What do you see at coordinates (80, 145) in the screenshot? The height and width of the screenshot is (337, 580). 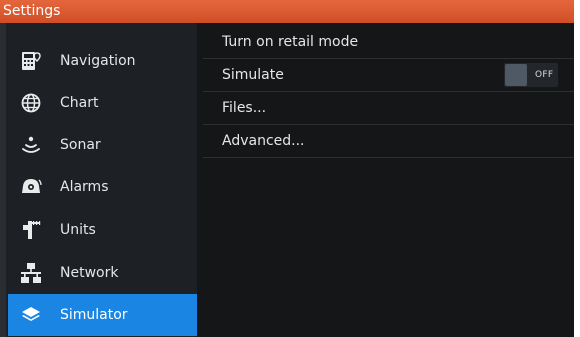 I see `sidebar-item-label: Sonar` at bounding box center [80, 145].